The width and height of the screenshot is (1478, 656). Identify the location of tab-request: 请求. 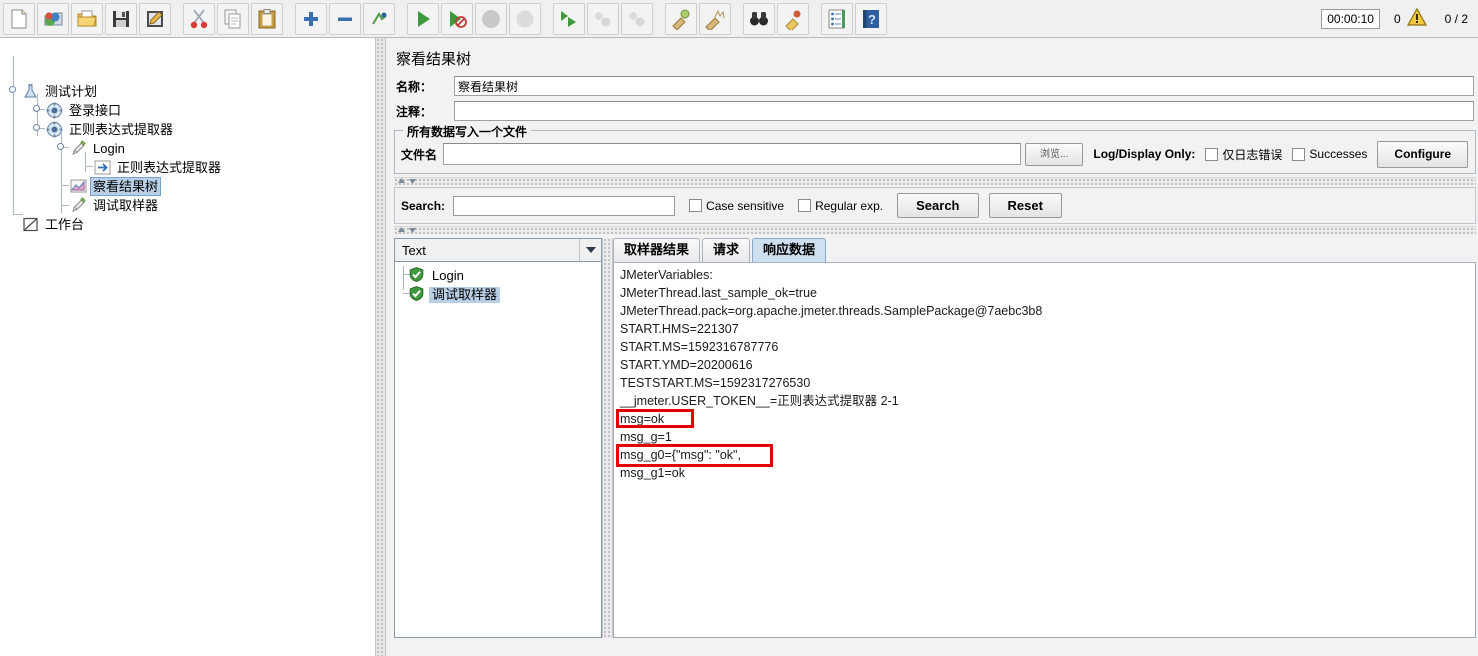
(726, 250).